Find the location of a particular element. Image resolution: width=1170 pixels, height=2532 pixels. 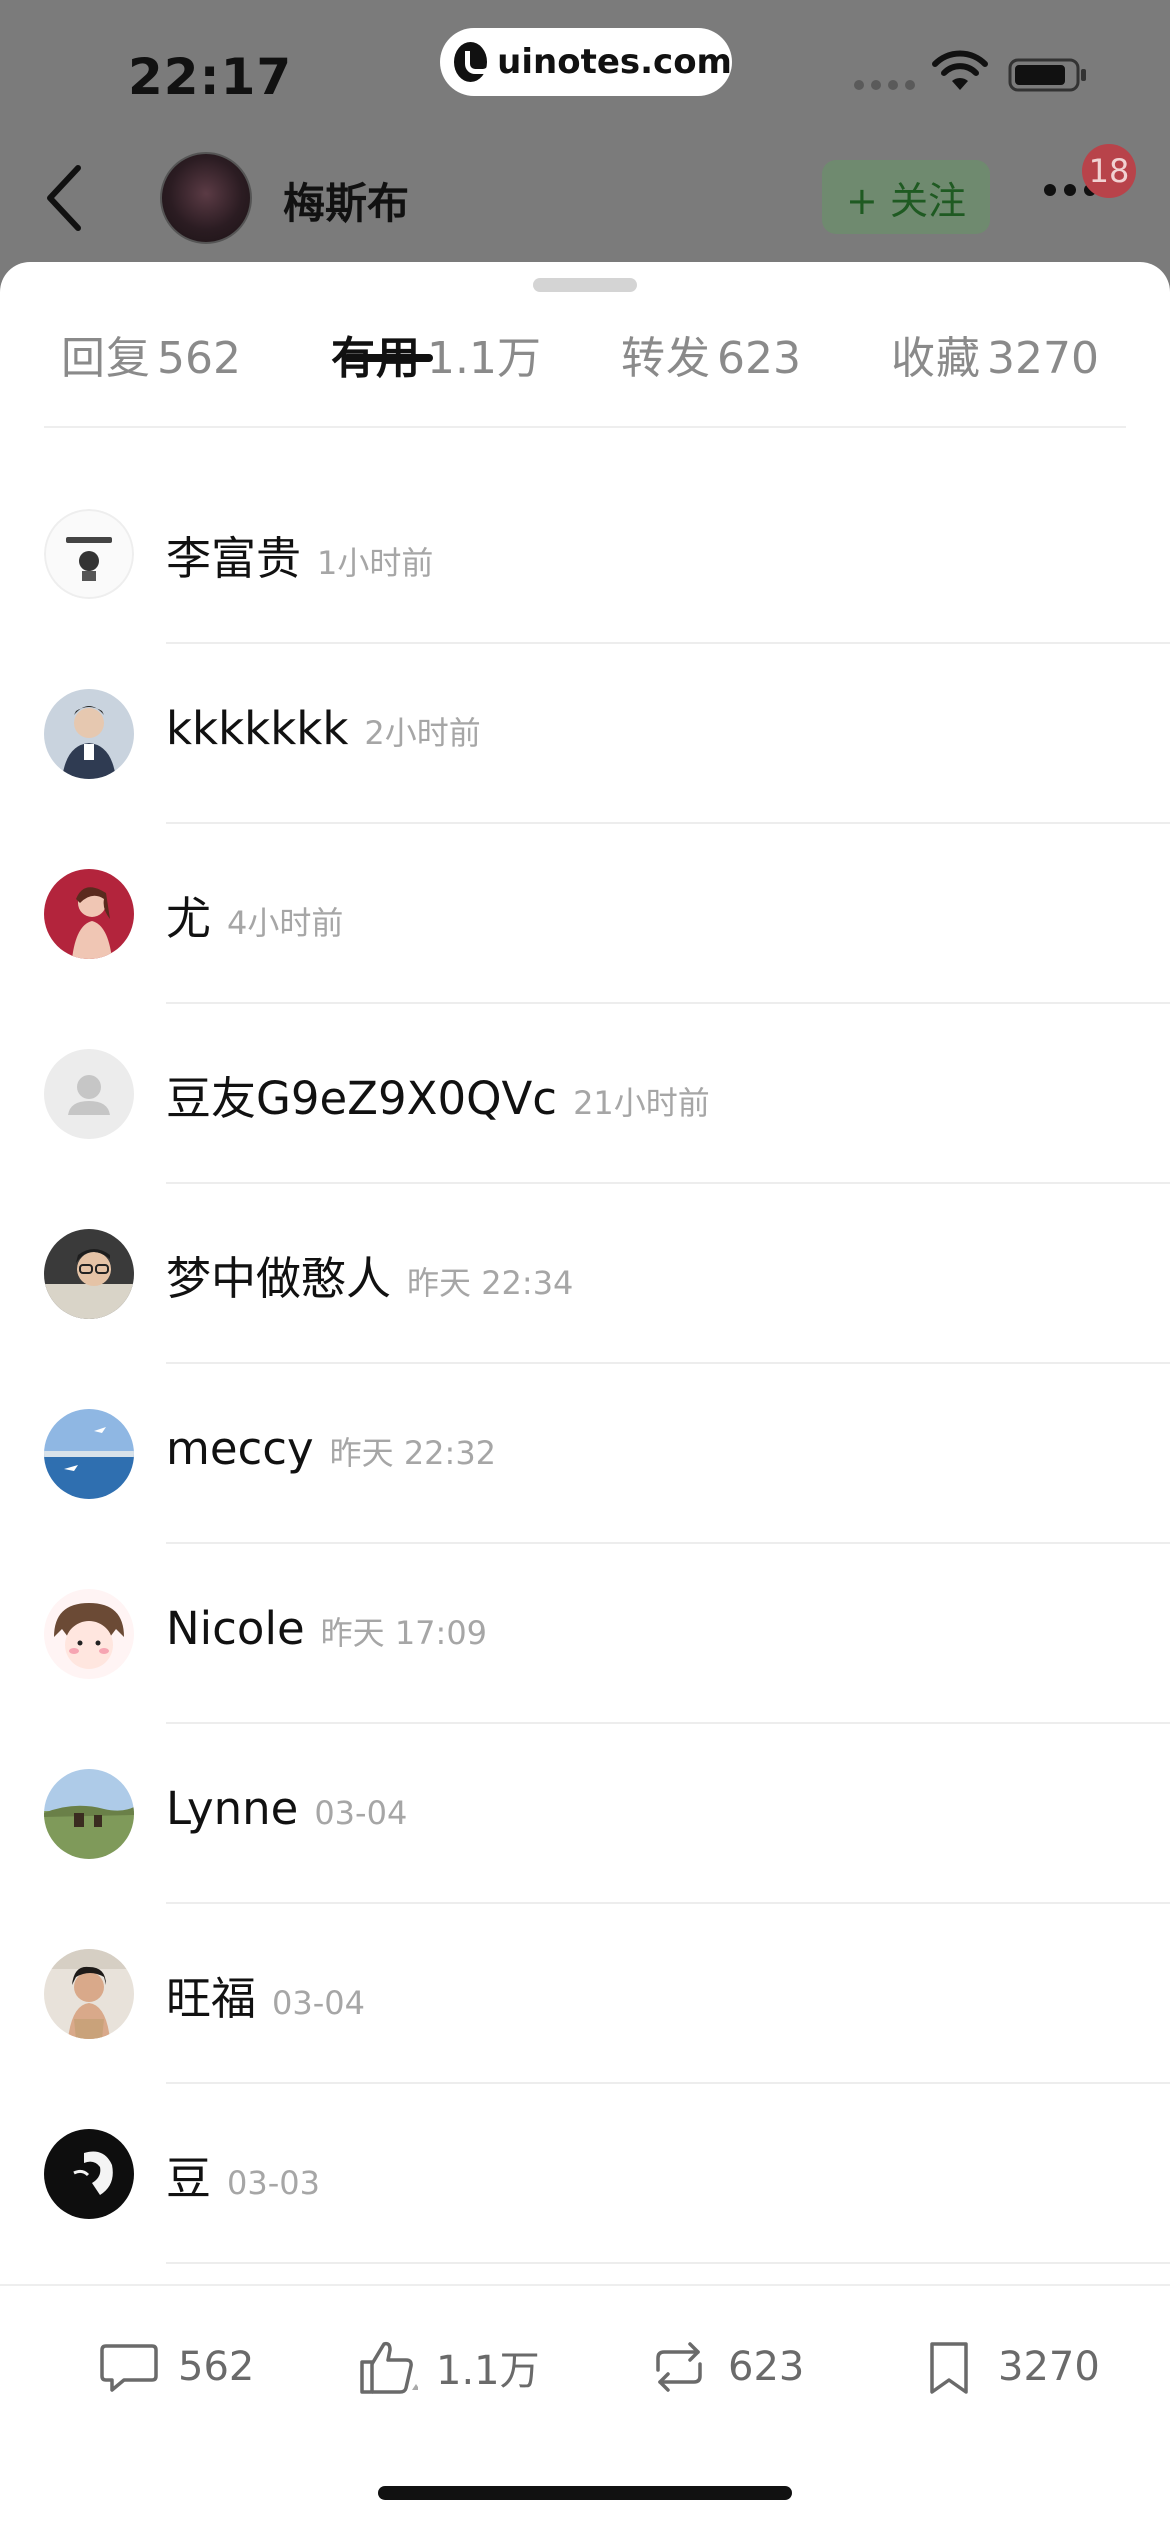

meccy-avatar is located at coordinates (89, 1454).